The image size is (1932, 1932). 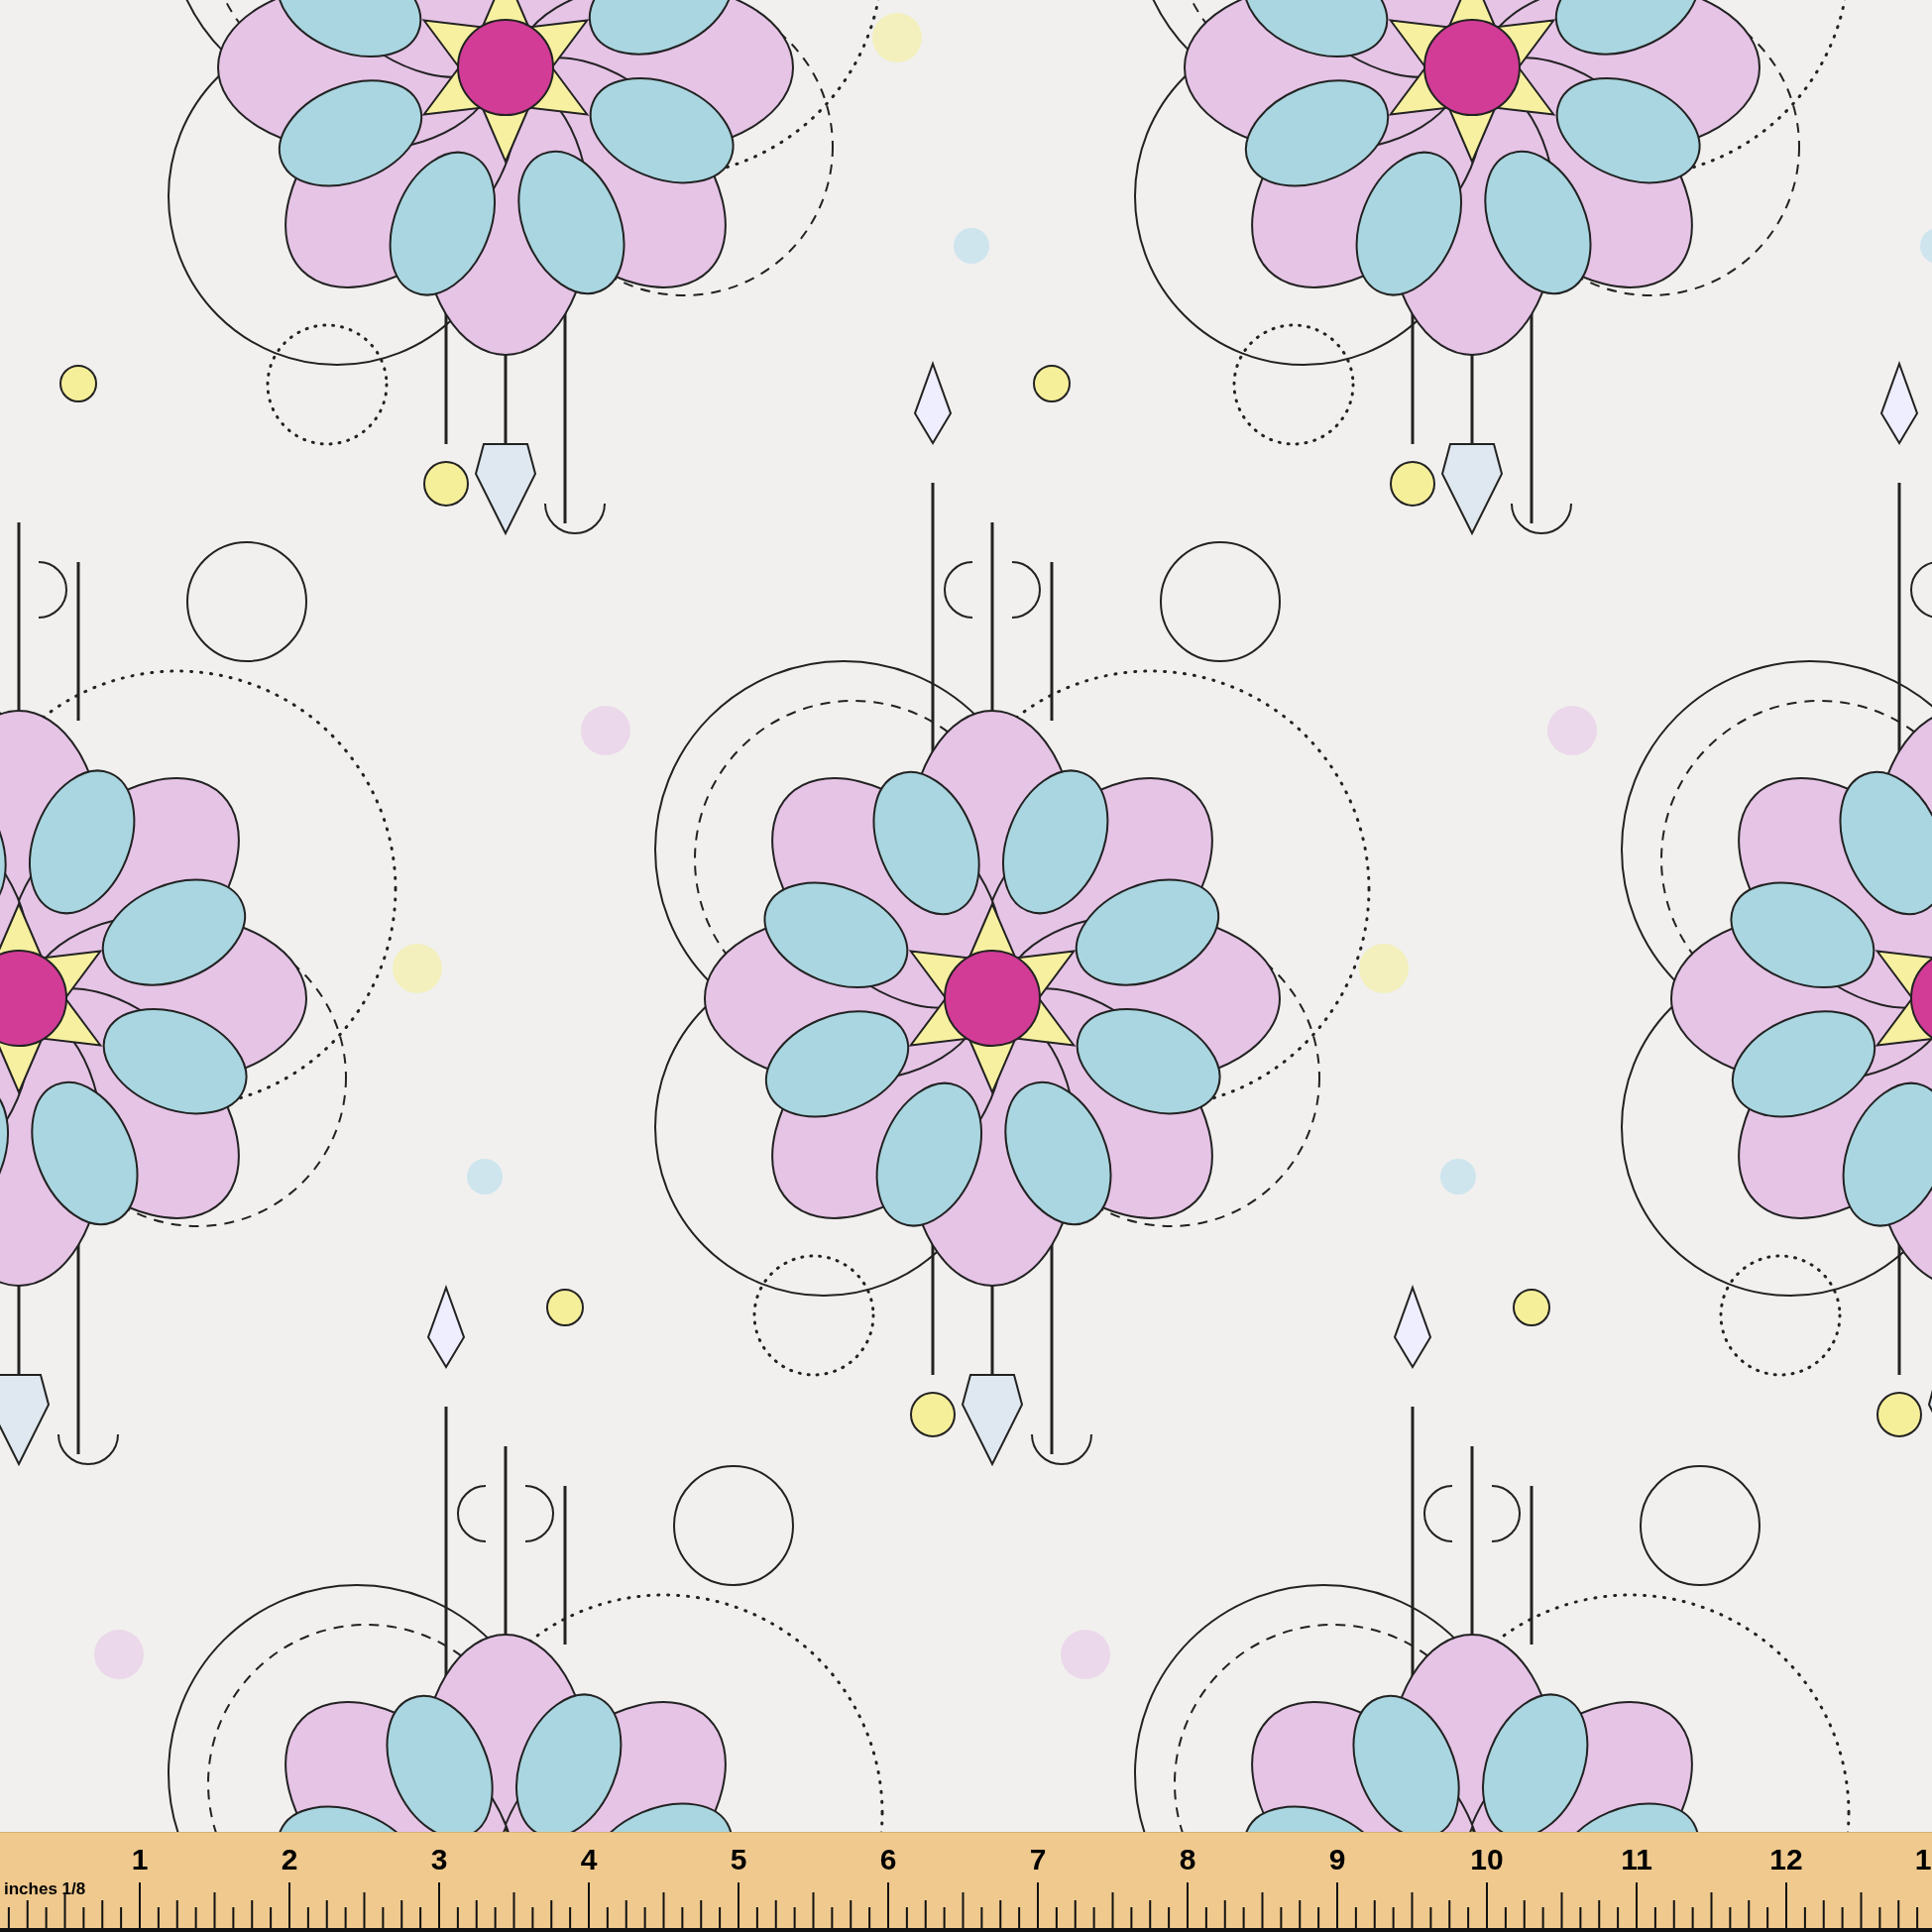 What do you see at coordinates (439, 1860) in the screenshot?
I see `ruler-number: 3` at bounding box center [439, 1860].